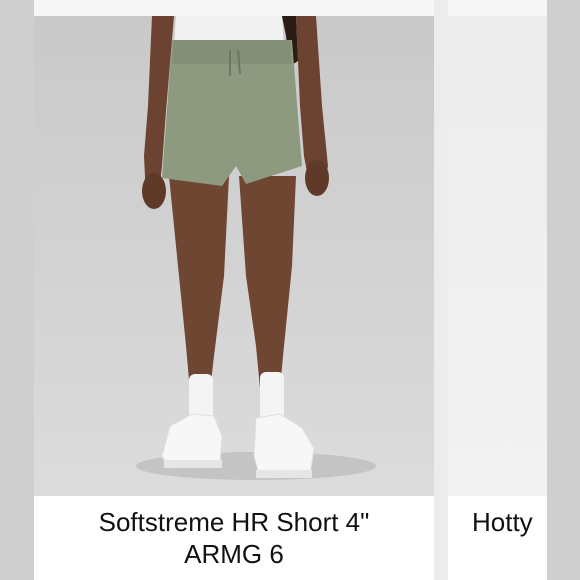  What do you see at coordinates (234, 522) in the screenshot?
I see `product-title-line-1: Softstreme HR Short 4"` at bounding box center [234, 522].